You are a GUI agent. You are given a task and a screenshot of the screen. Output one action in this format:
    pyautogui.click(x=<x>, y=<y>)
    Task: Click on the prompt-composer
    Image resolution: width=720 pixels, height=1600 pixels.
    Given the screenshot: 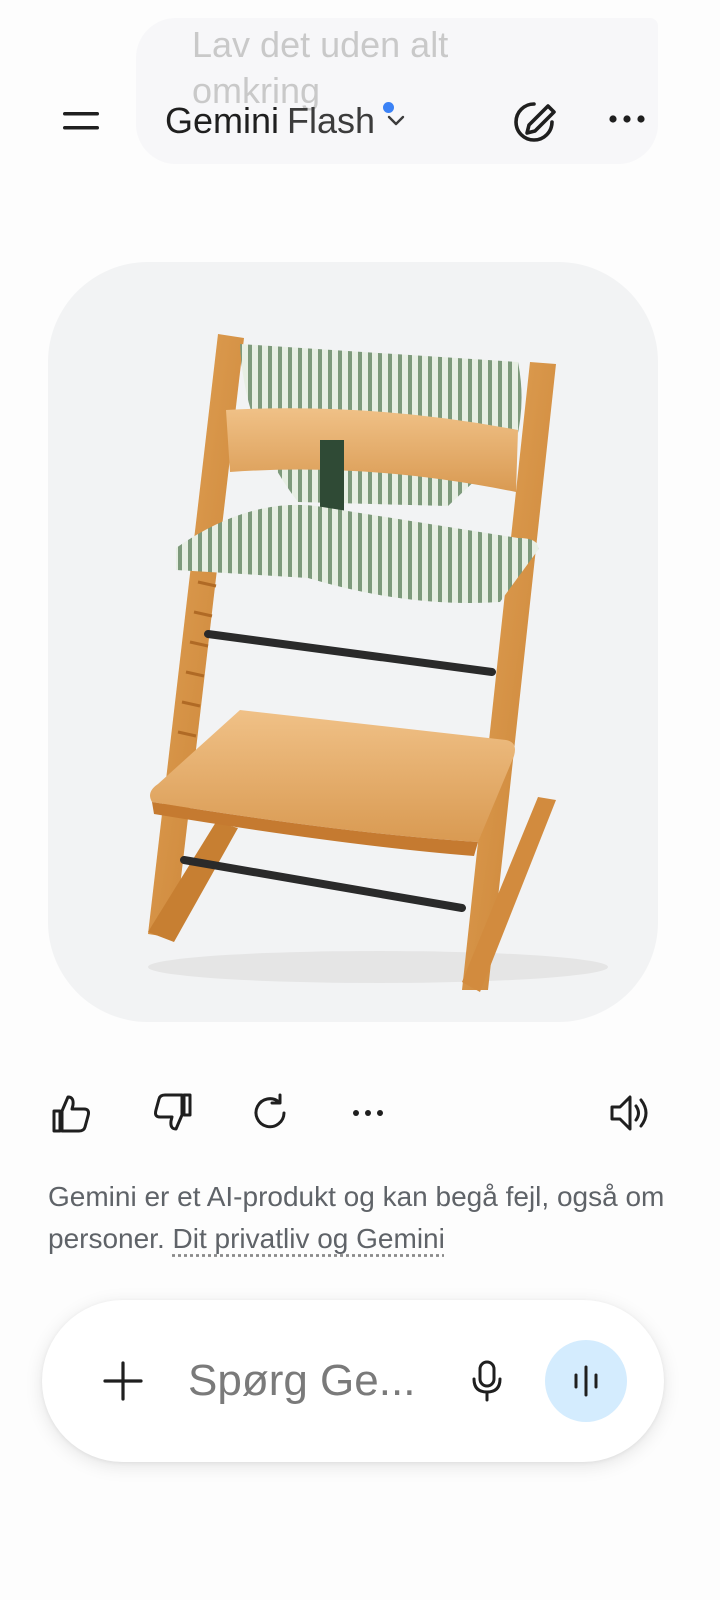 What is the action you would take?
    pyautogui.click(x=353, y=1381)
    